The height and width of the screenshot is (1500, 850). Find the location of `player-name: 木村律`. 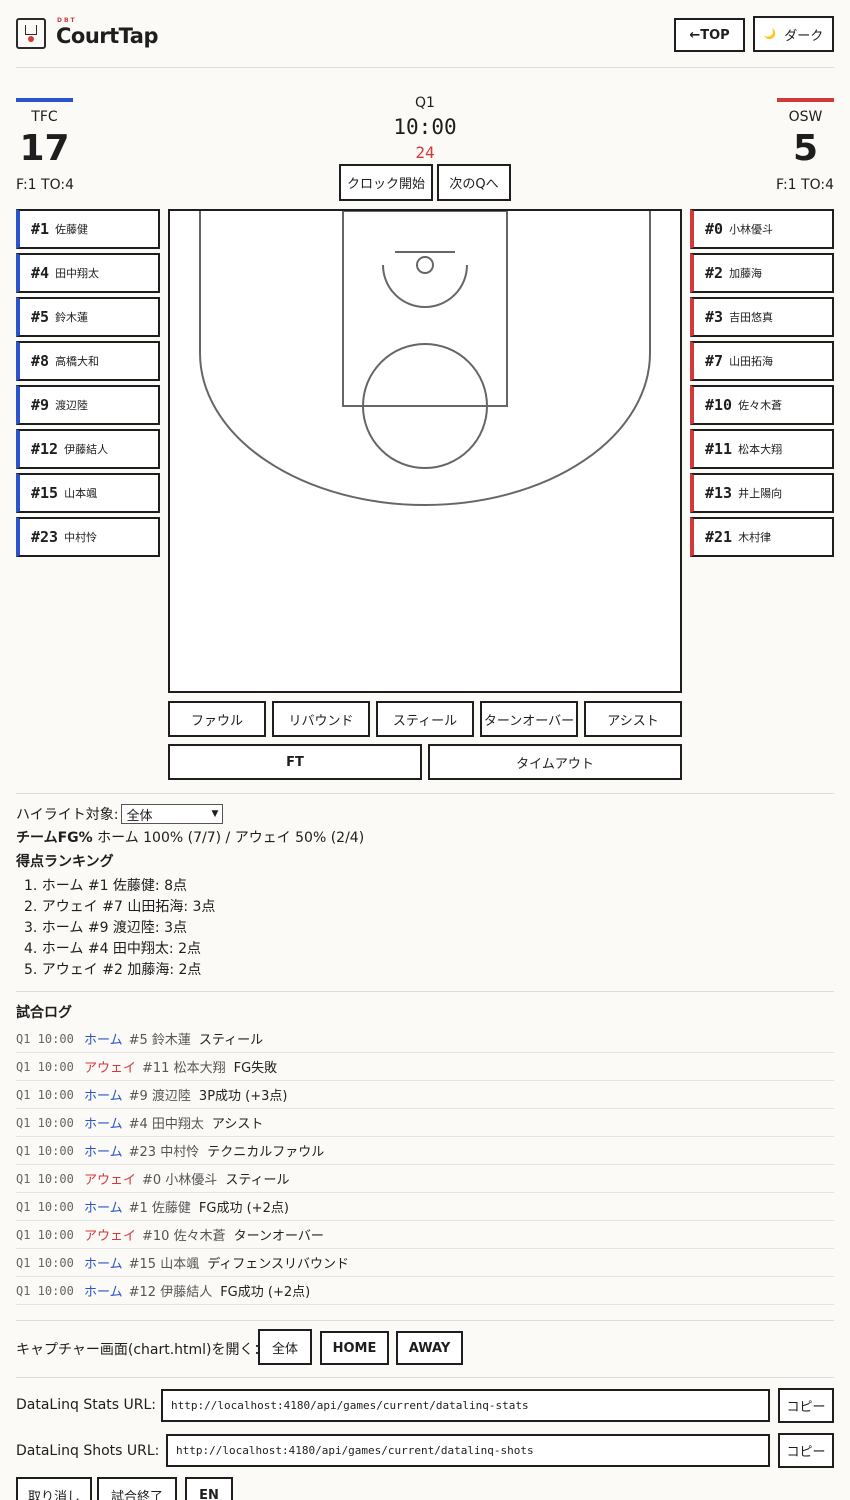

player-name: 木村律 is located at coordinates (755, 537).